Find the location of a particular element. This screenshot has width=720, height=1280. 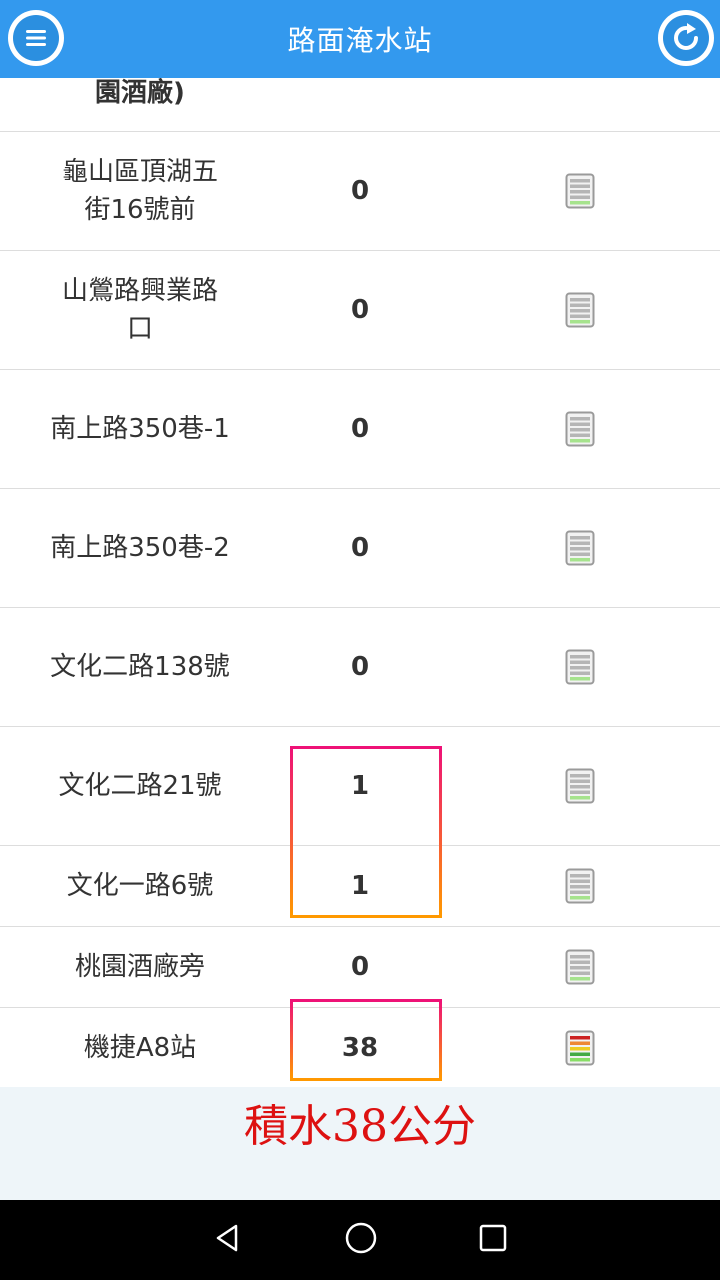

menu-button is located at coordinates (36, 38).